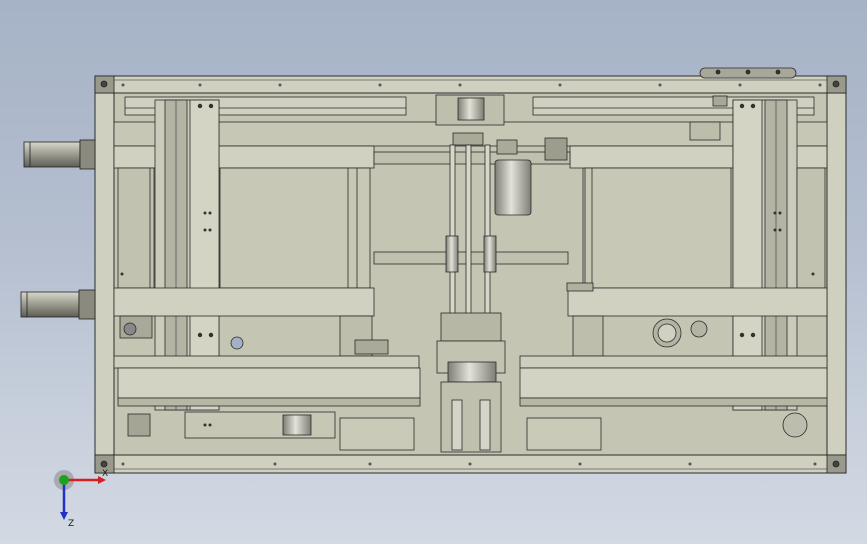 The height and width of the screenshot is (544, 867). What do you see at coordinates (64, 480) in the screenshot?
I see `y-axis-dot-icon` at bounding box center [64, 480].